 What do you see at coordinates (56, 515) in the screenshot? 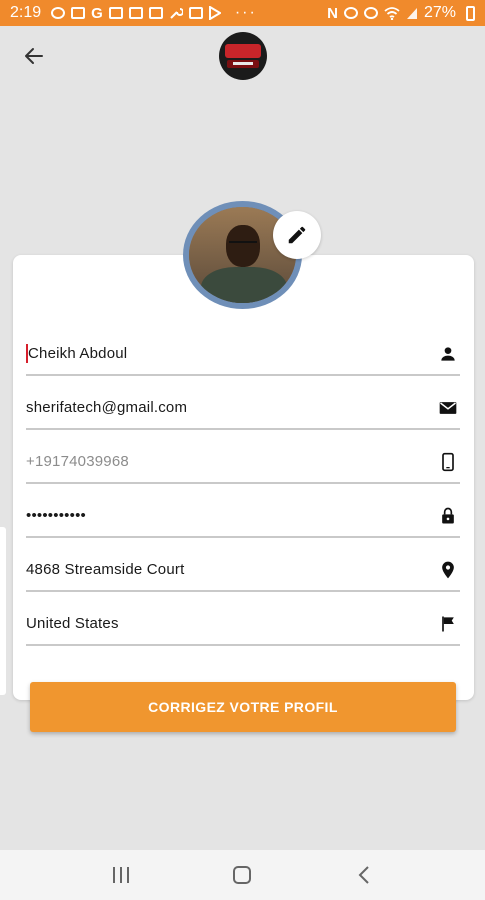
I see `password-value: •••••••••••` at bounding box center [56, 515].